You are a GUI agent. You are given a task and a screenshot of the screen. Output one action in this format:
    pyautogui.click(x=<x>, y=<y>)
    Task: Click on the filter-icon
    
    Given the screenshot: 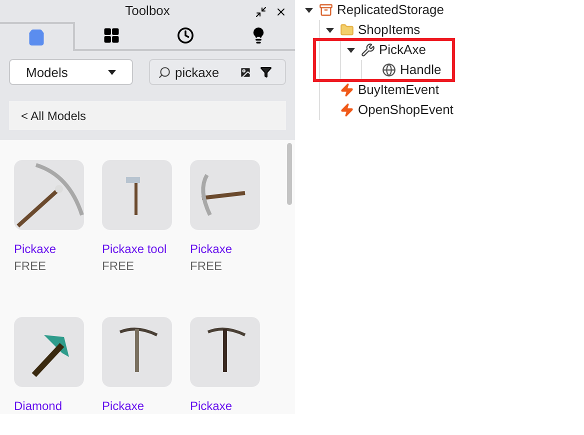 What is the action you would take?
    pyautogui.click(x=266, y=72)
    